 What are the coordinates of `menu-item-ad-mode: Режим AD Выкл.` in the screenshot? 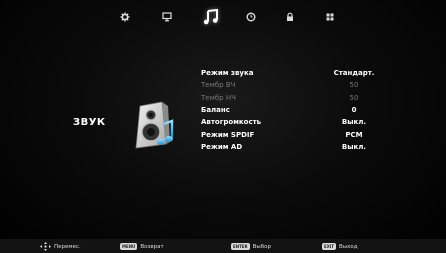 It's located at (296, 147).